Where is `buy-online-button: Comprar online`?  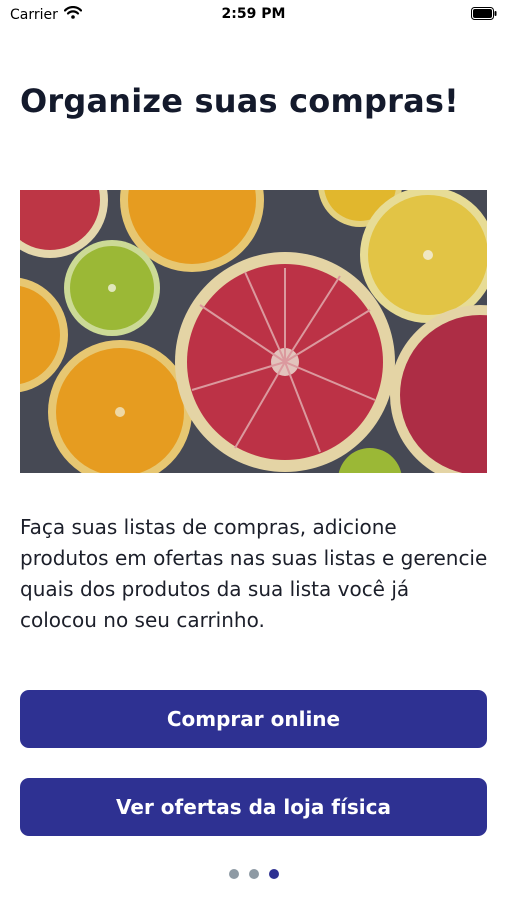
buy-online-button: Comprar online is located at coordinates (253, 719).